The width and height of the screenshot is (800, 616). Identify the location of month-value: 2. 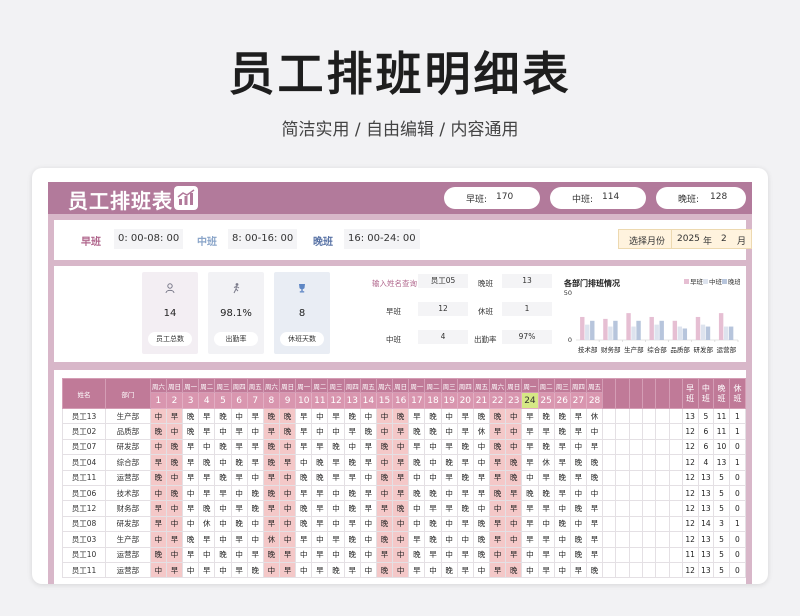
(724, 239).